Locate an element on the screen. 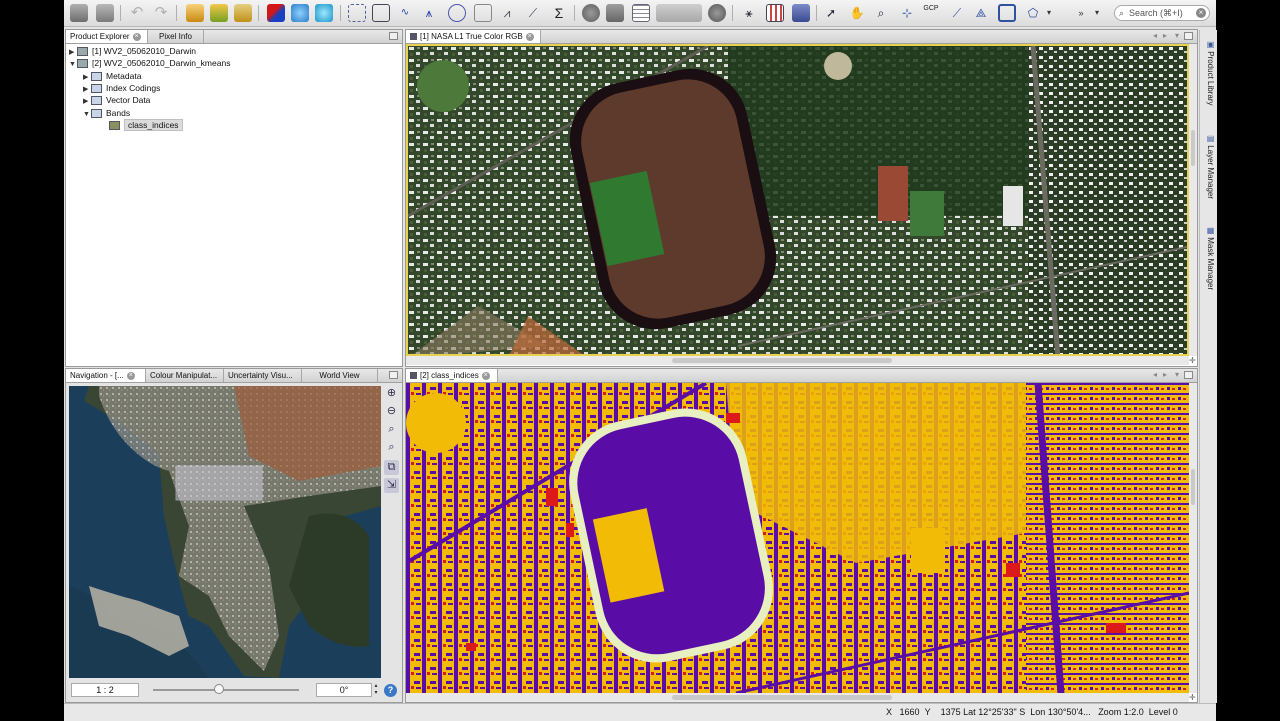 The image size is (1280, 721). pin-placing-icon: ⊹ is located at coordinates (907, 13).